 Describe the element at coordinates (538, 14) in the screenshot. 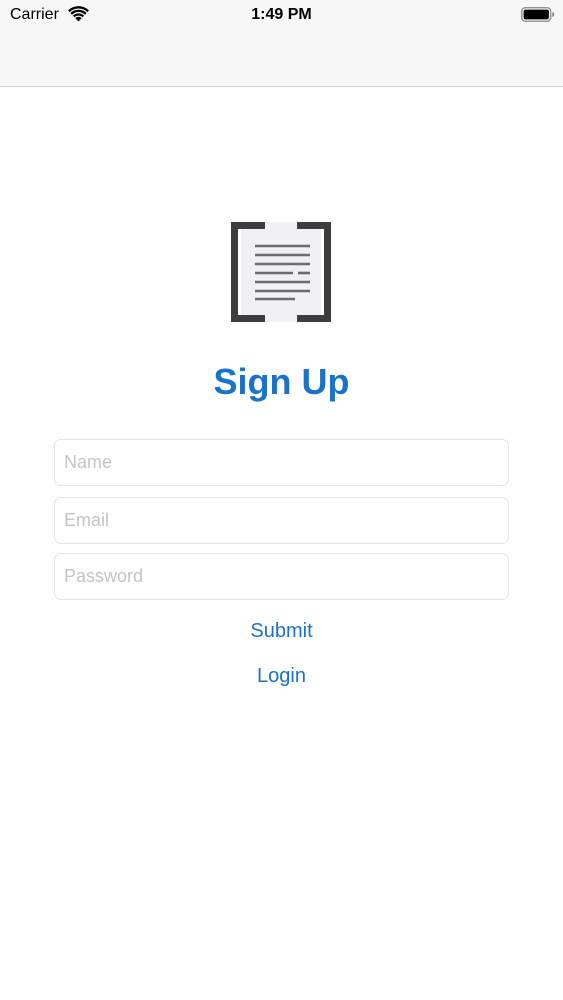

I see `battery-icon` at that location.